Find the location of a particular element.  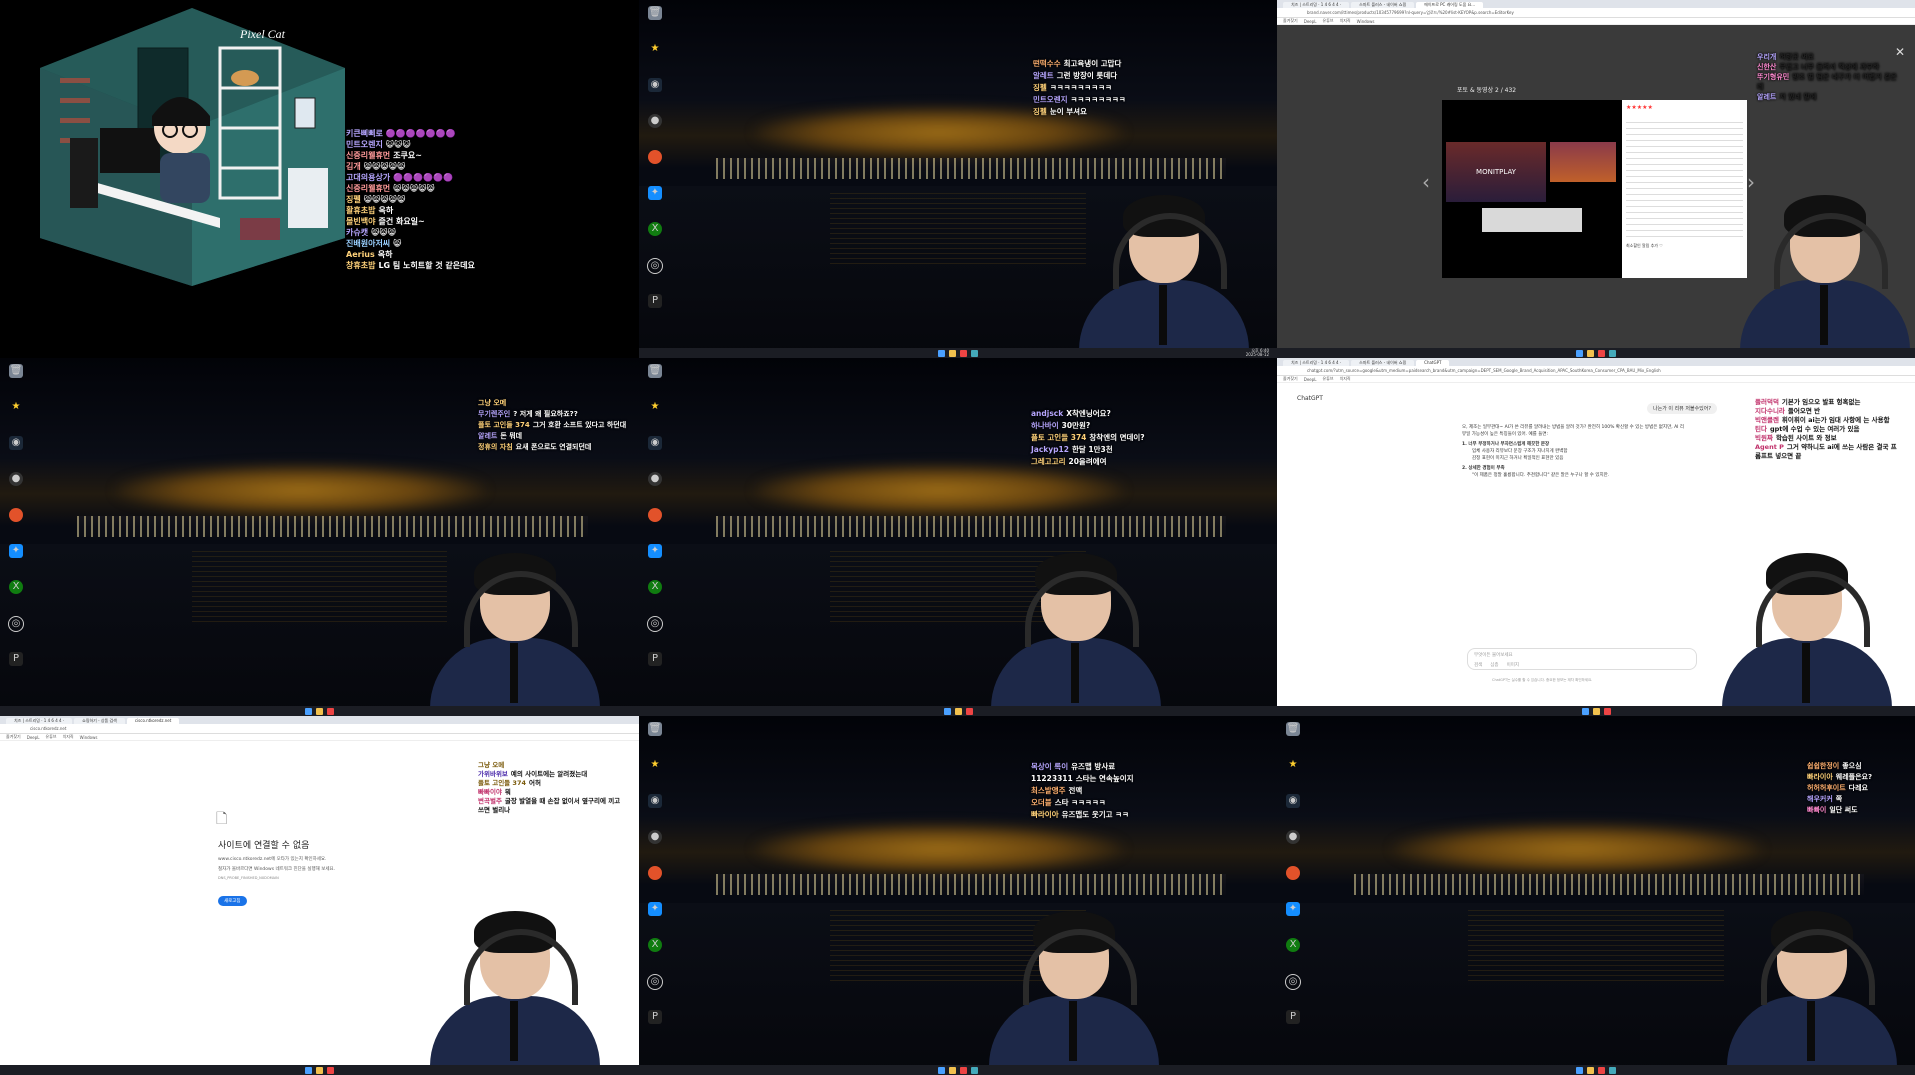

edge-icon is located at coordinates (974, 353).